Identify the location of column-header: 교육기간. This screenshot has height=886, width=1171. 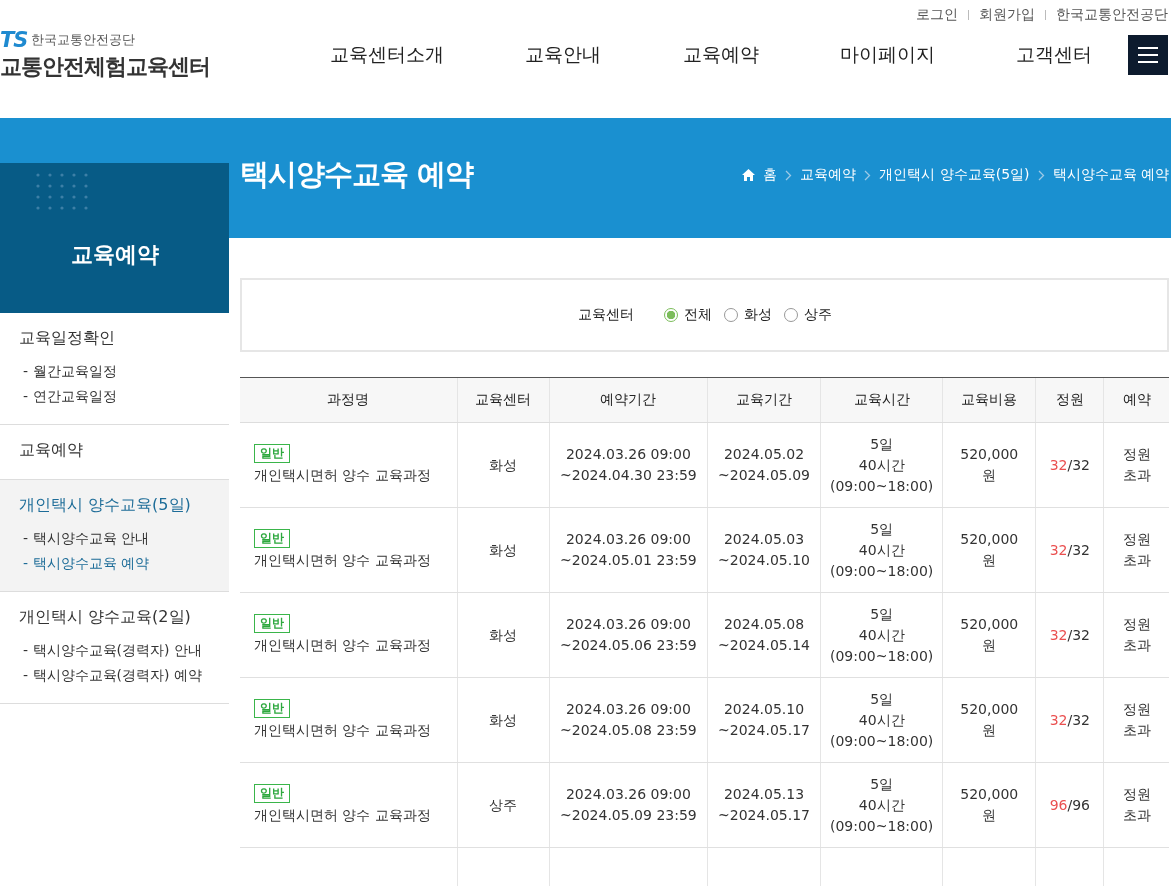
(764, 400).